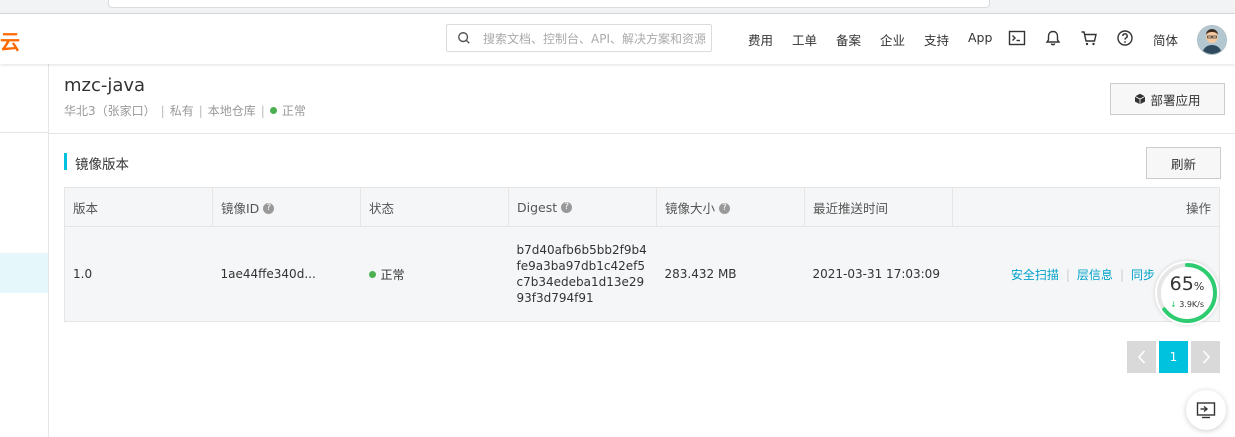 The image size is (1235, 437). I want to click on exit-panel-icon, so click(1206, 410).